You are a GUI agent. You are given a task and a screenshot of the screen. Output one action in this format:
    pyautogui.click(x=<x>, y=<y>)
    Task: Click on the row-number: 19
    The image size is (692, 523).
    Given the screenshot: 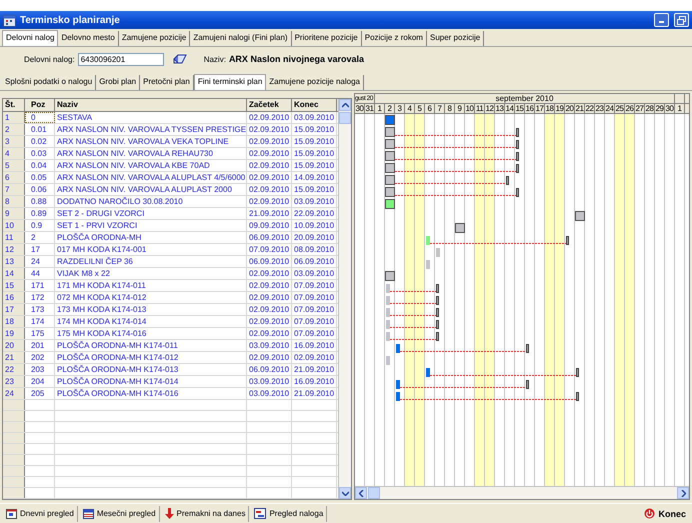 What is the action you would take?
    pyautogui.click(x=14, y=333)
    